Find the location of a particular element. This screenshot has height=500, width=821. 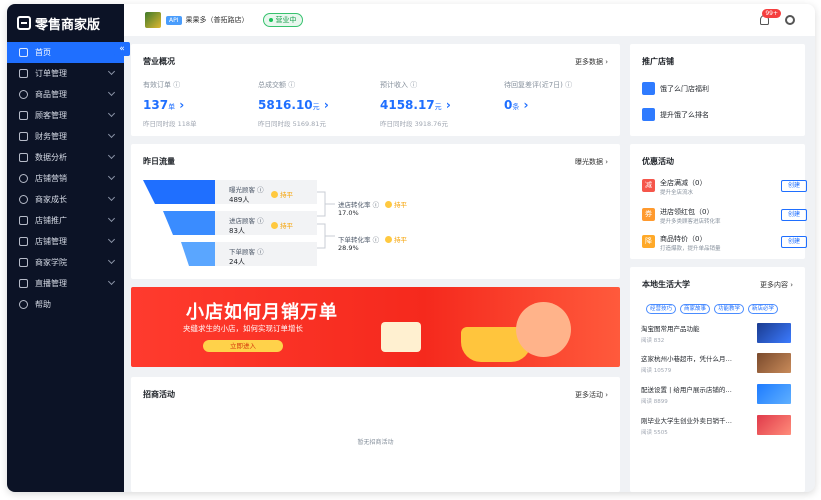

store-avatar is located at coordinates (153, 20).